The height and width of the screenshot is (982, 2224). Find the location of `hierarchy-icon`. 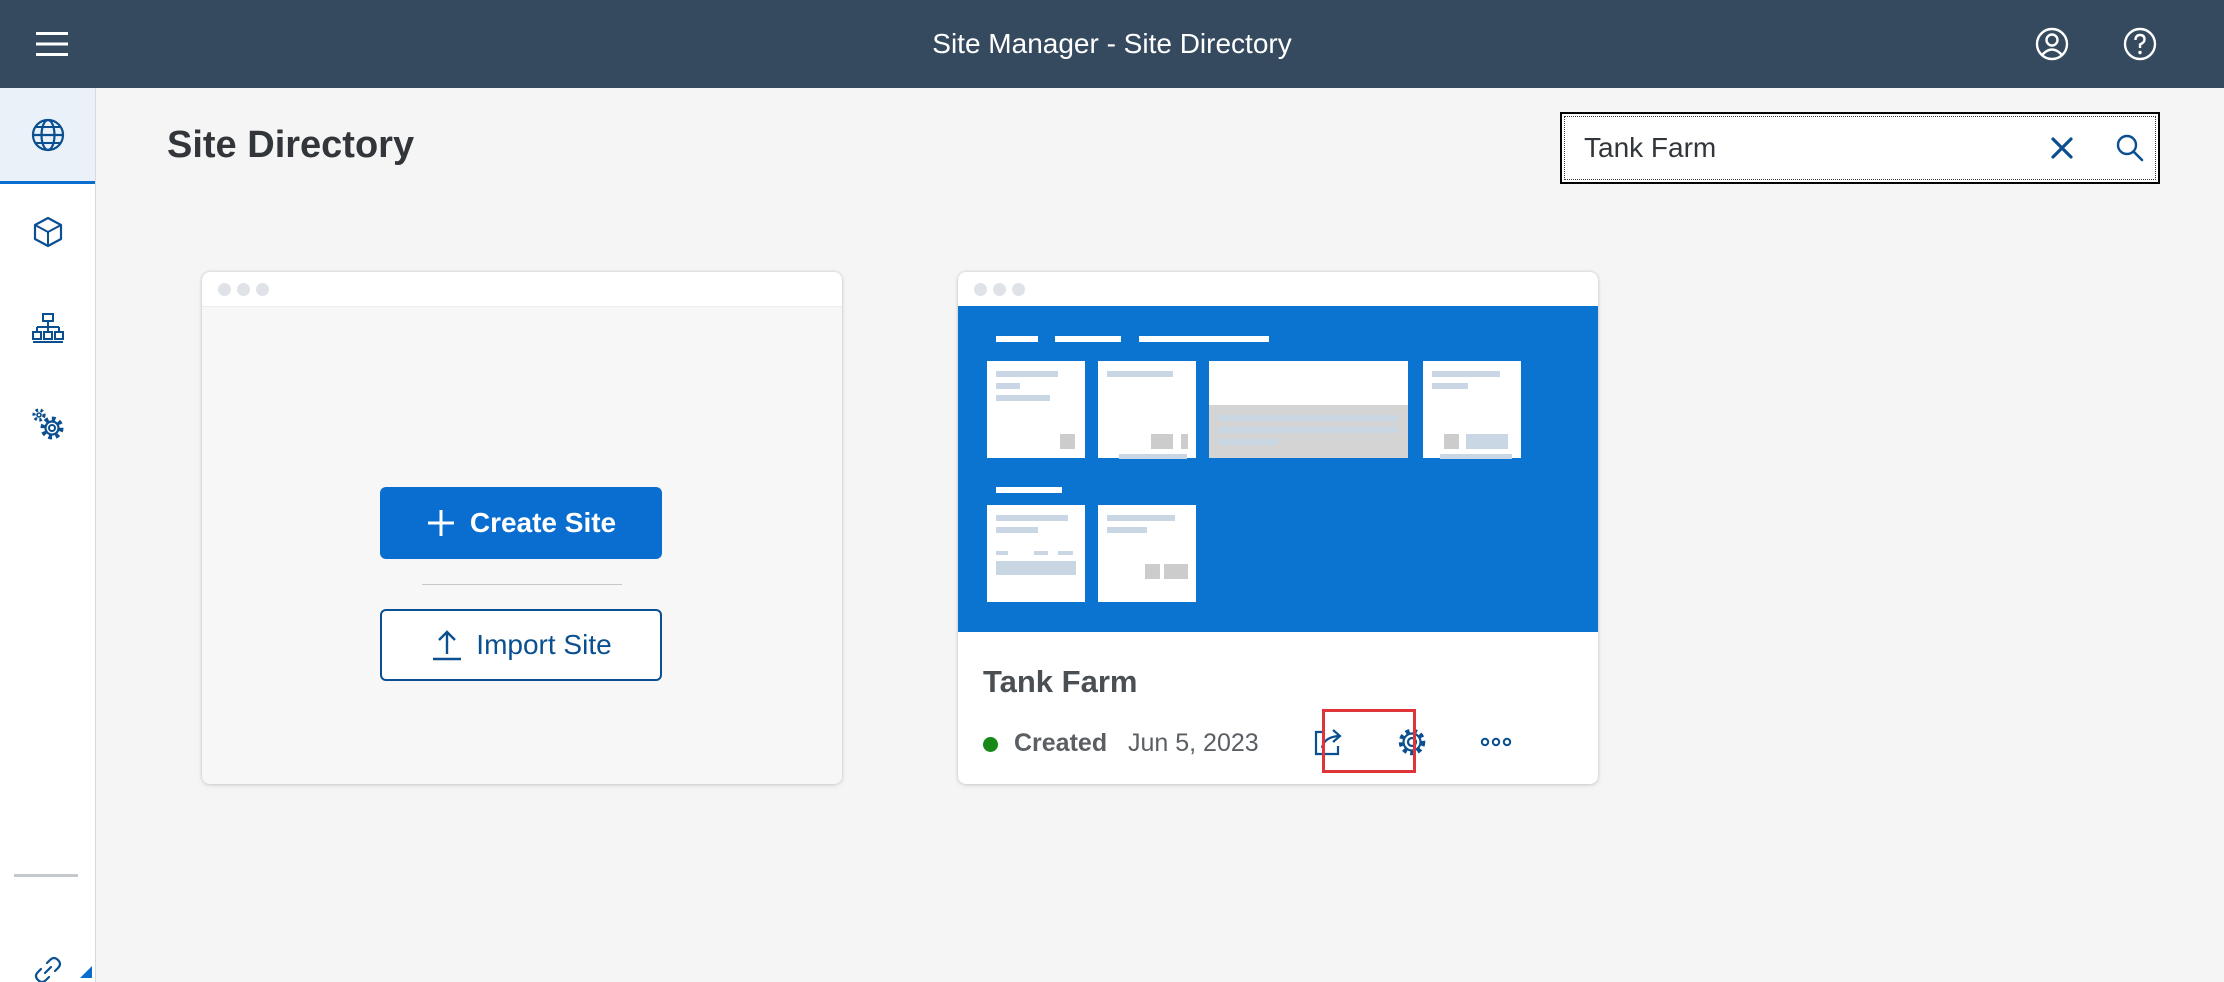

hierarchy-icon is located at coordinates (47, 328).